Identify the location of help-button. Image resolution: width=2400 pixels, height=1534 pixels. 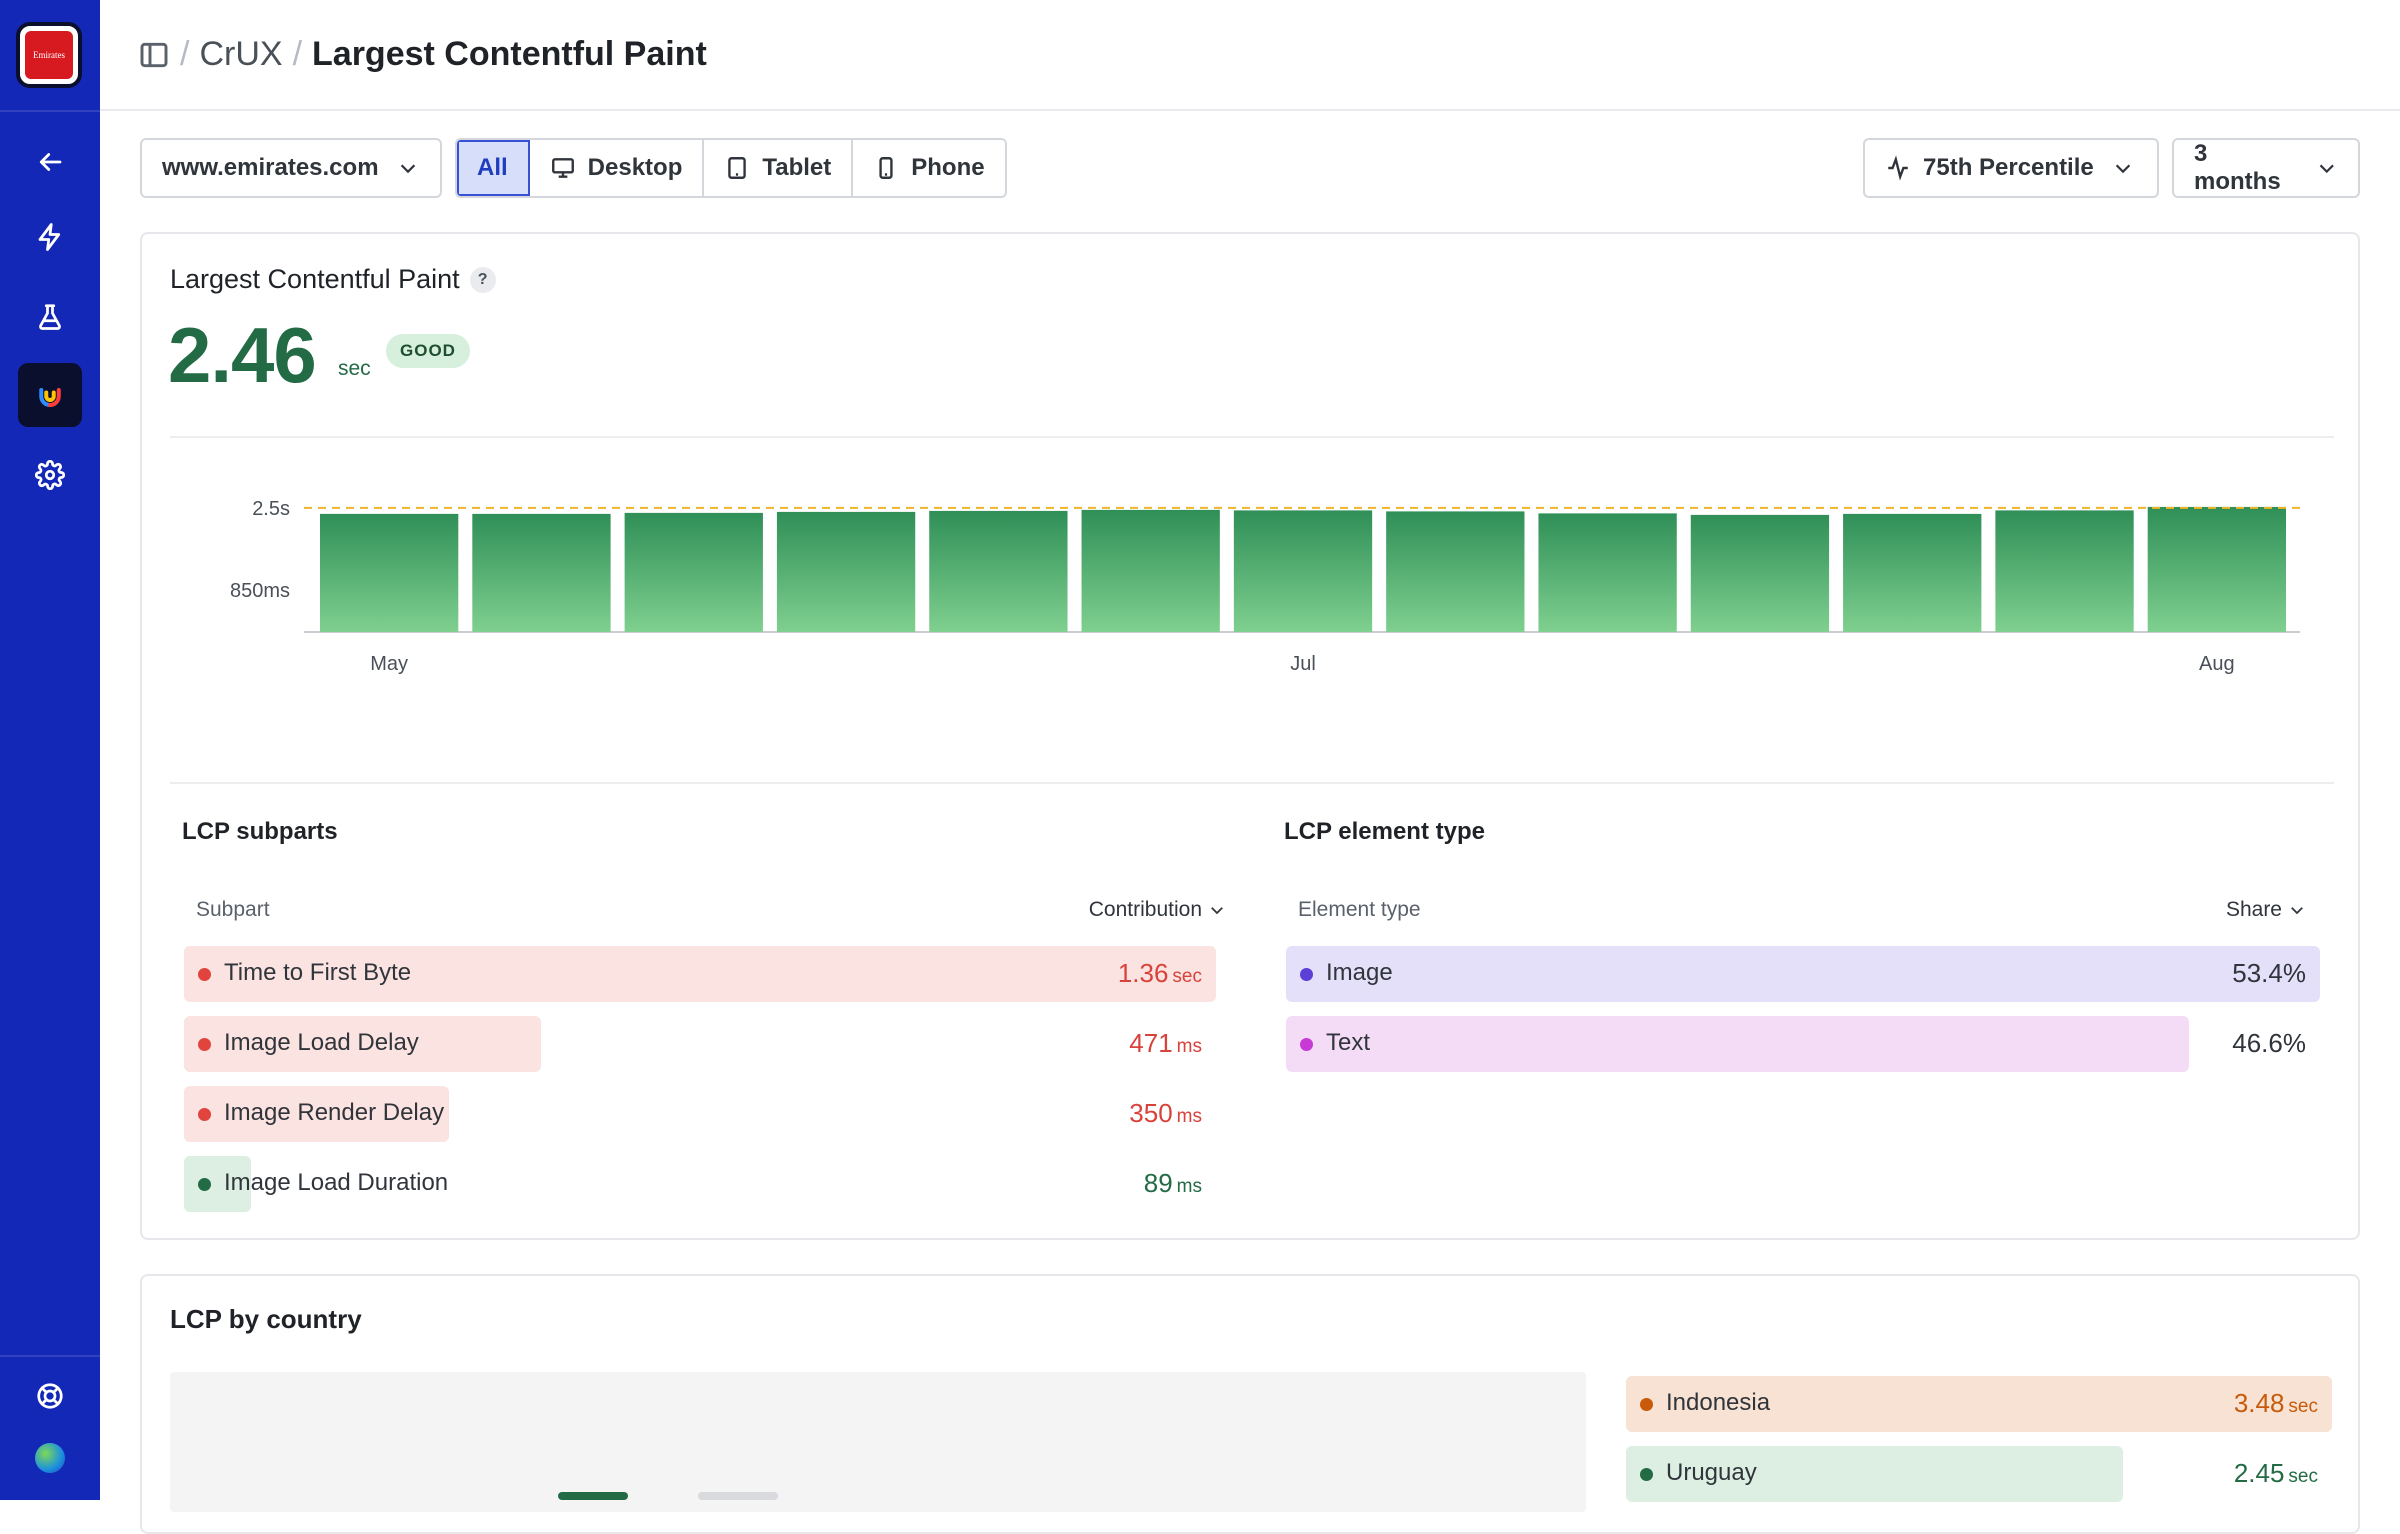
(50, 1396).